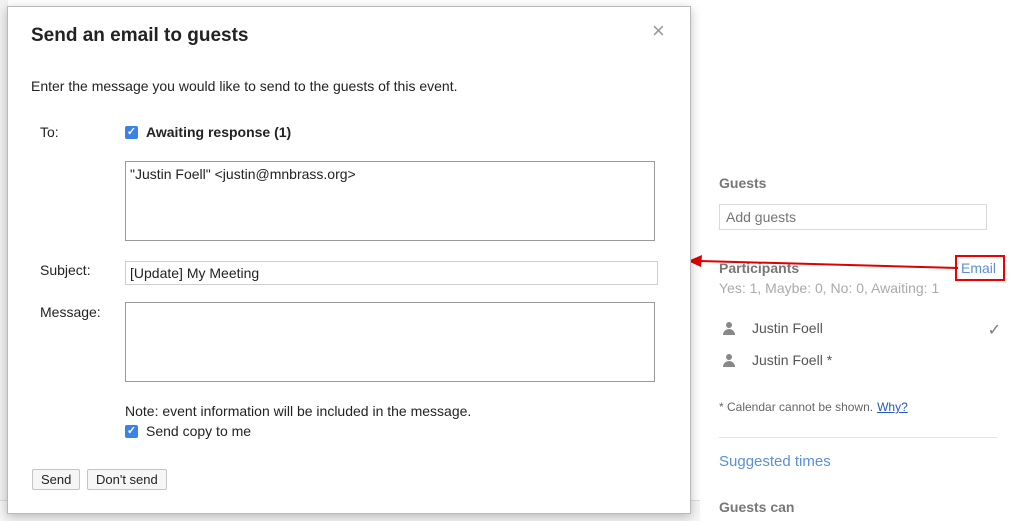 Image resolution: width=1024 pixels, height=521 pixels. Describe the element at coordinates (892, 407) in the screenshot. I see `why-link: Why?` at that location.